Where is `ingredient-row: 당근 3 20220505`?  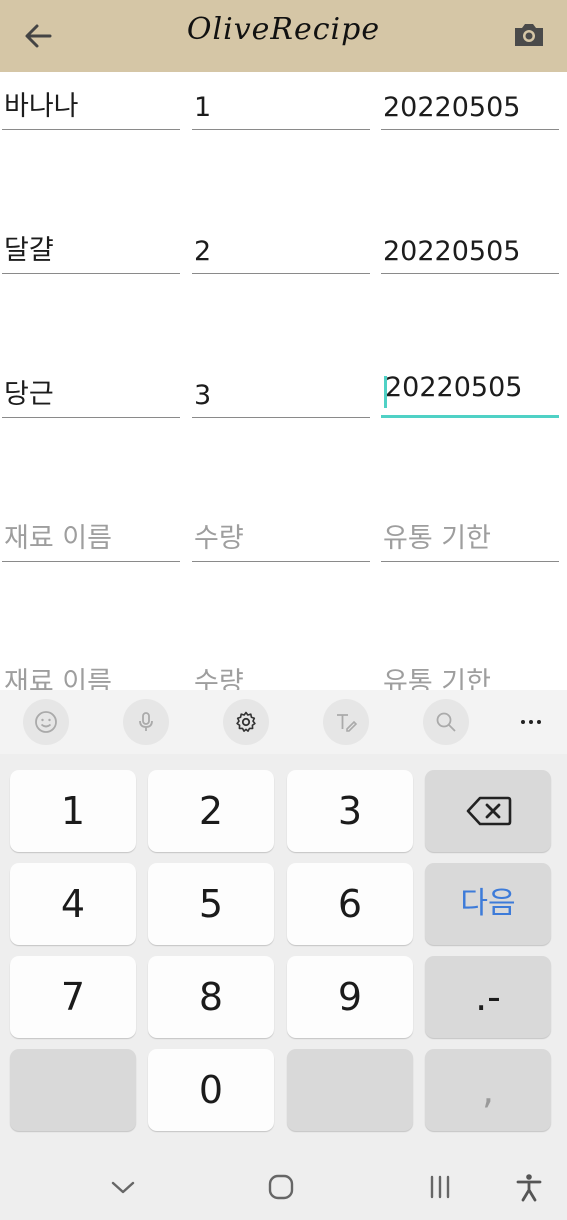
ingredient-row: 당근 3 20220505 is located at coordinates (283, 390).